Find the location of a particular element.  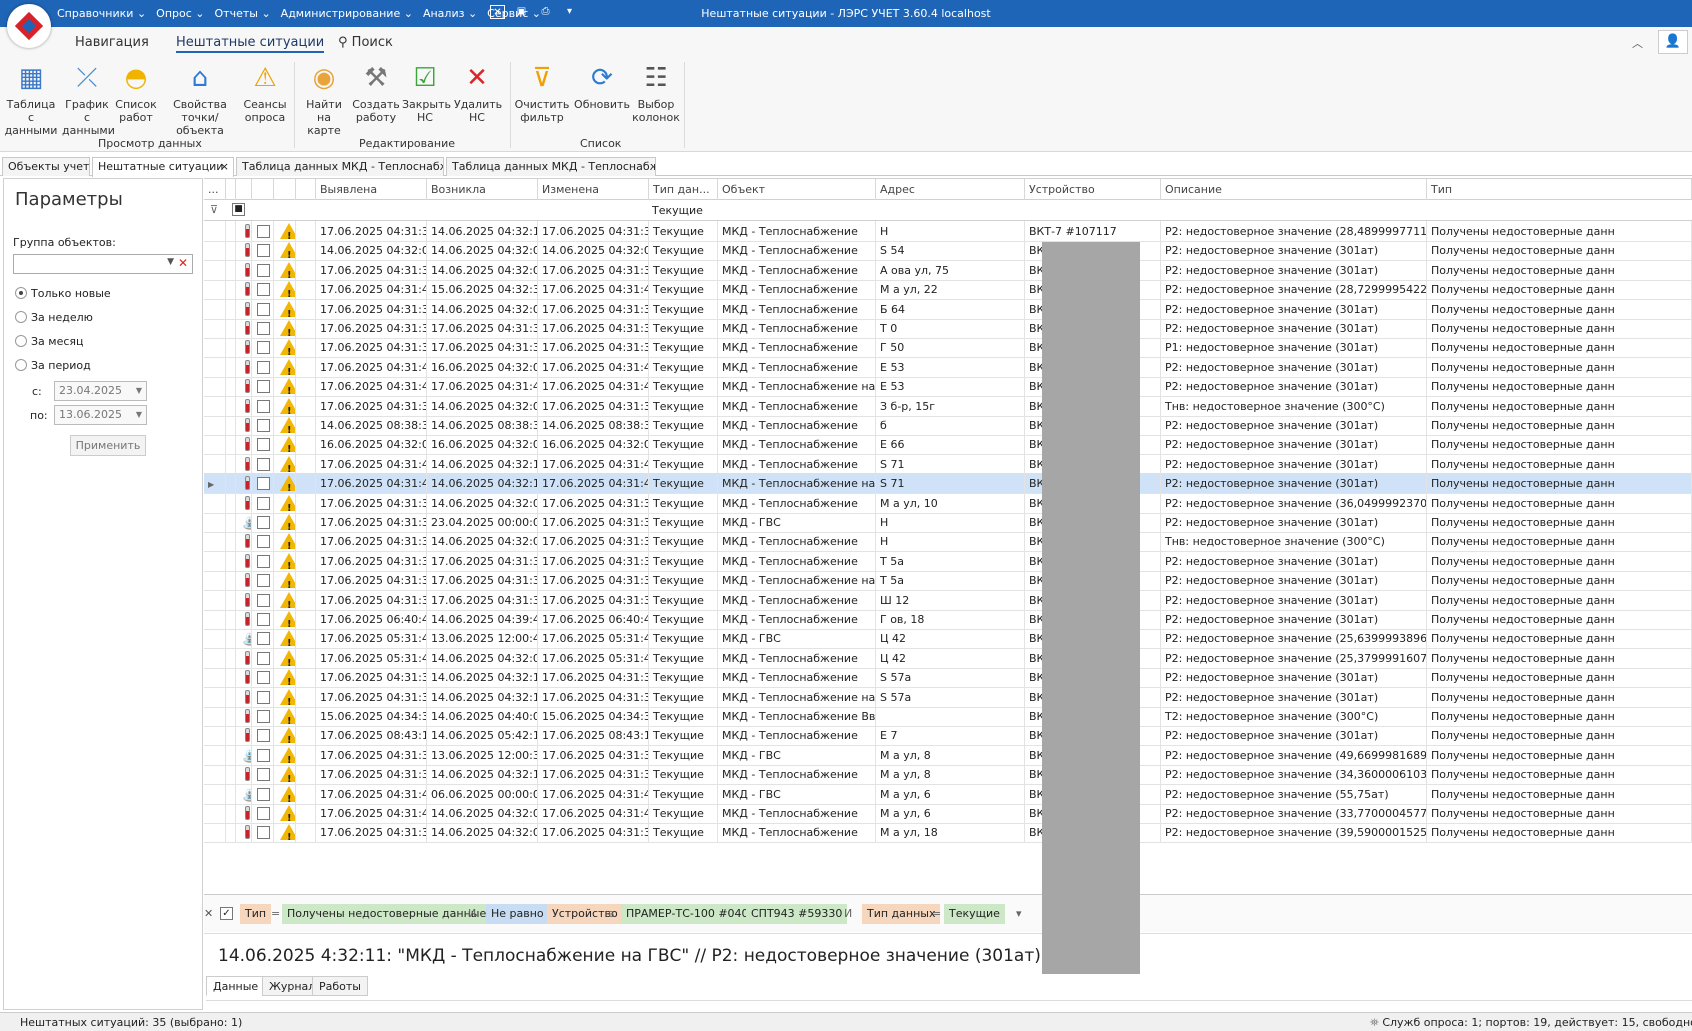

create-work-button: ⚒ Создать работу is located at coordinates (376, 93).